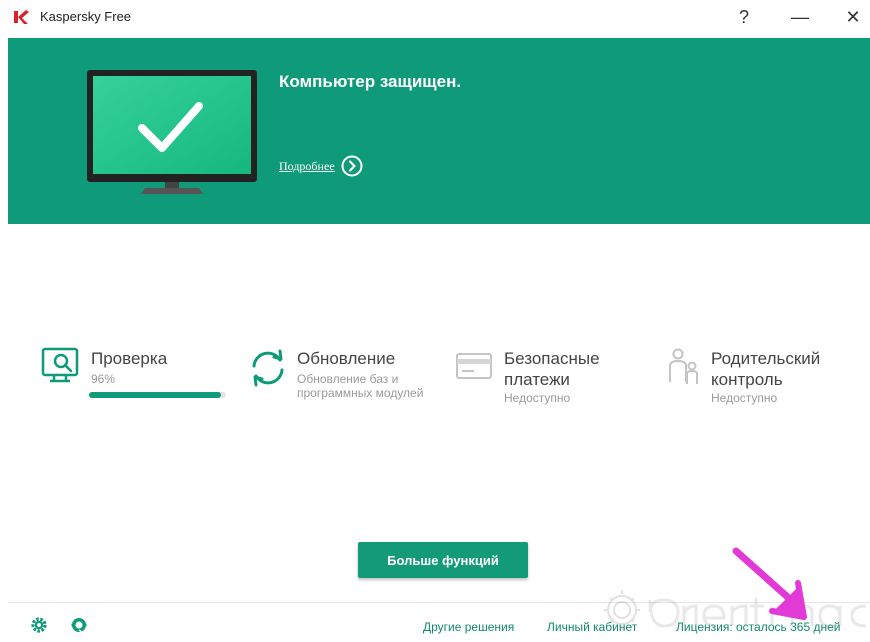 This screenshot has height=642, width=870. Describe the element at coordinates (21, 17) in the screenshot. I see `kaspersky-logo-icon` at that location.